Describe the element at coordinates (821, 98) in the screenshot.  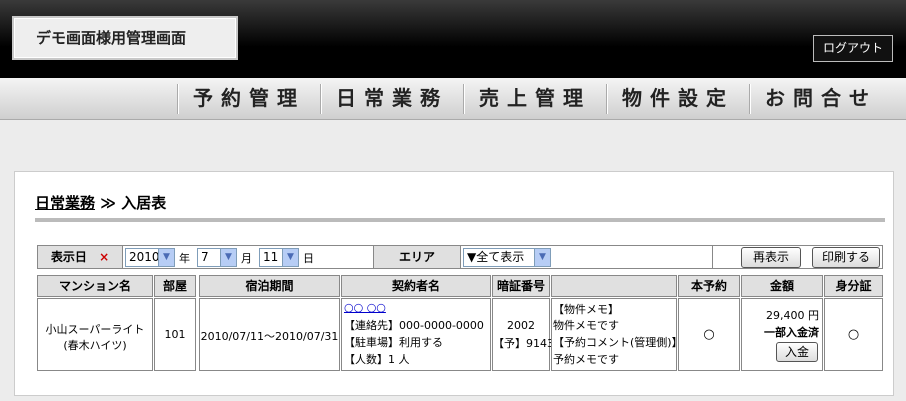
I see `nav-item-contact: お問合せ` at that location.